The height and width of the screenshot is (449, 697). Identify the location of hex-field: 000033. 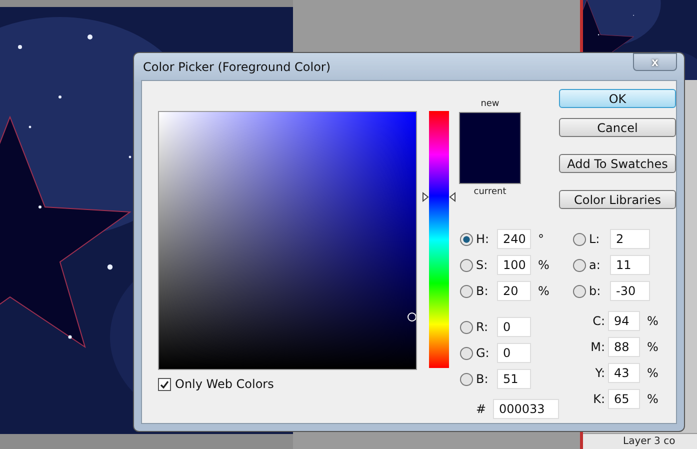
(526, 409).